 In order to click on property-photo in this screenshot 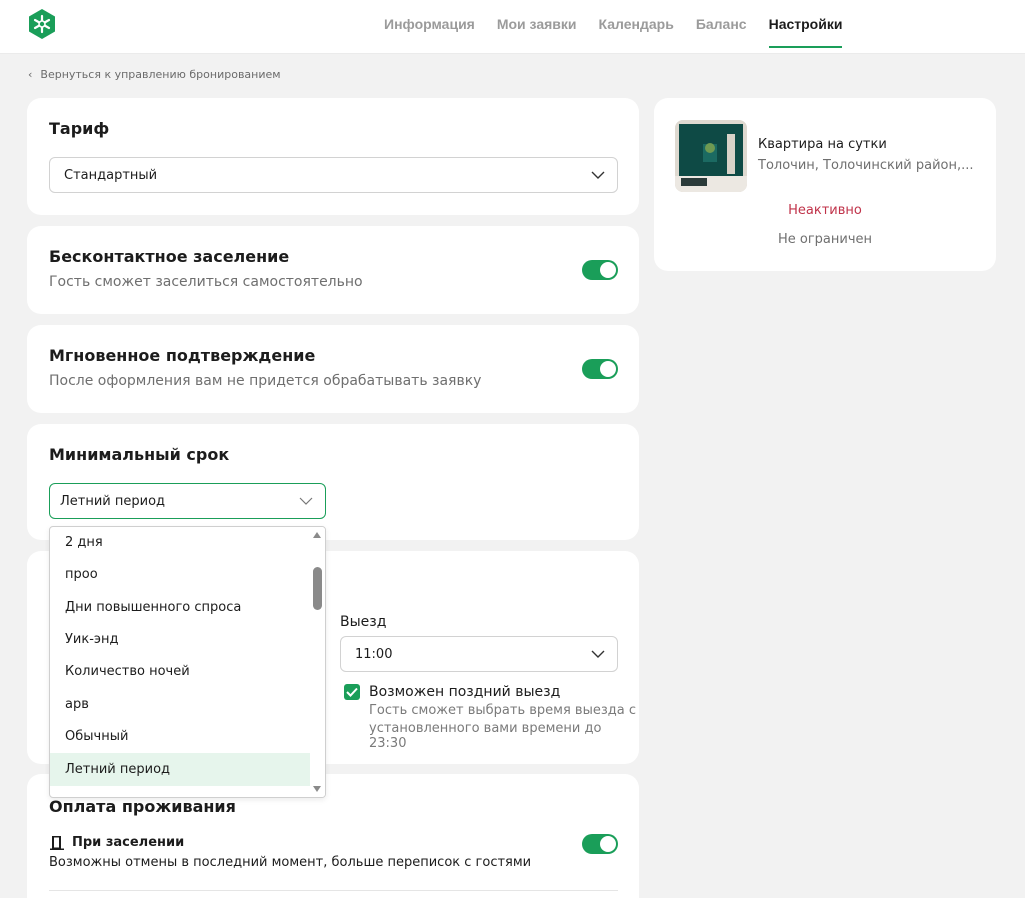, I will do `click(711, 156)`.